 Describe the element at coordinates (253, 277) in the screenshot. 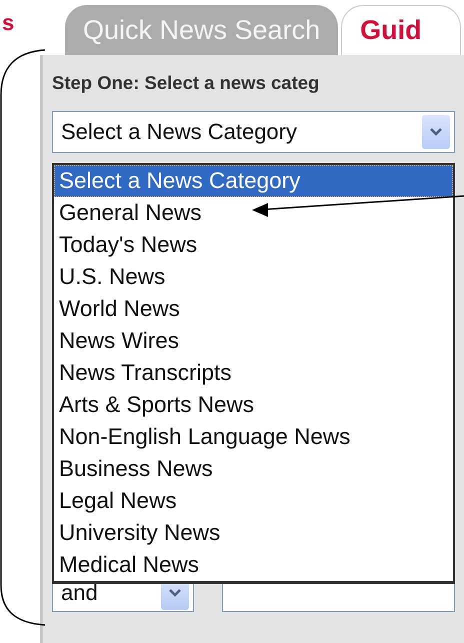

I see `dropdown-option: U.S. News` at that location.